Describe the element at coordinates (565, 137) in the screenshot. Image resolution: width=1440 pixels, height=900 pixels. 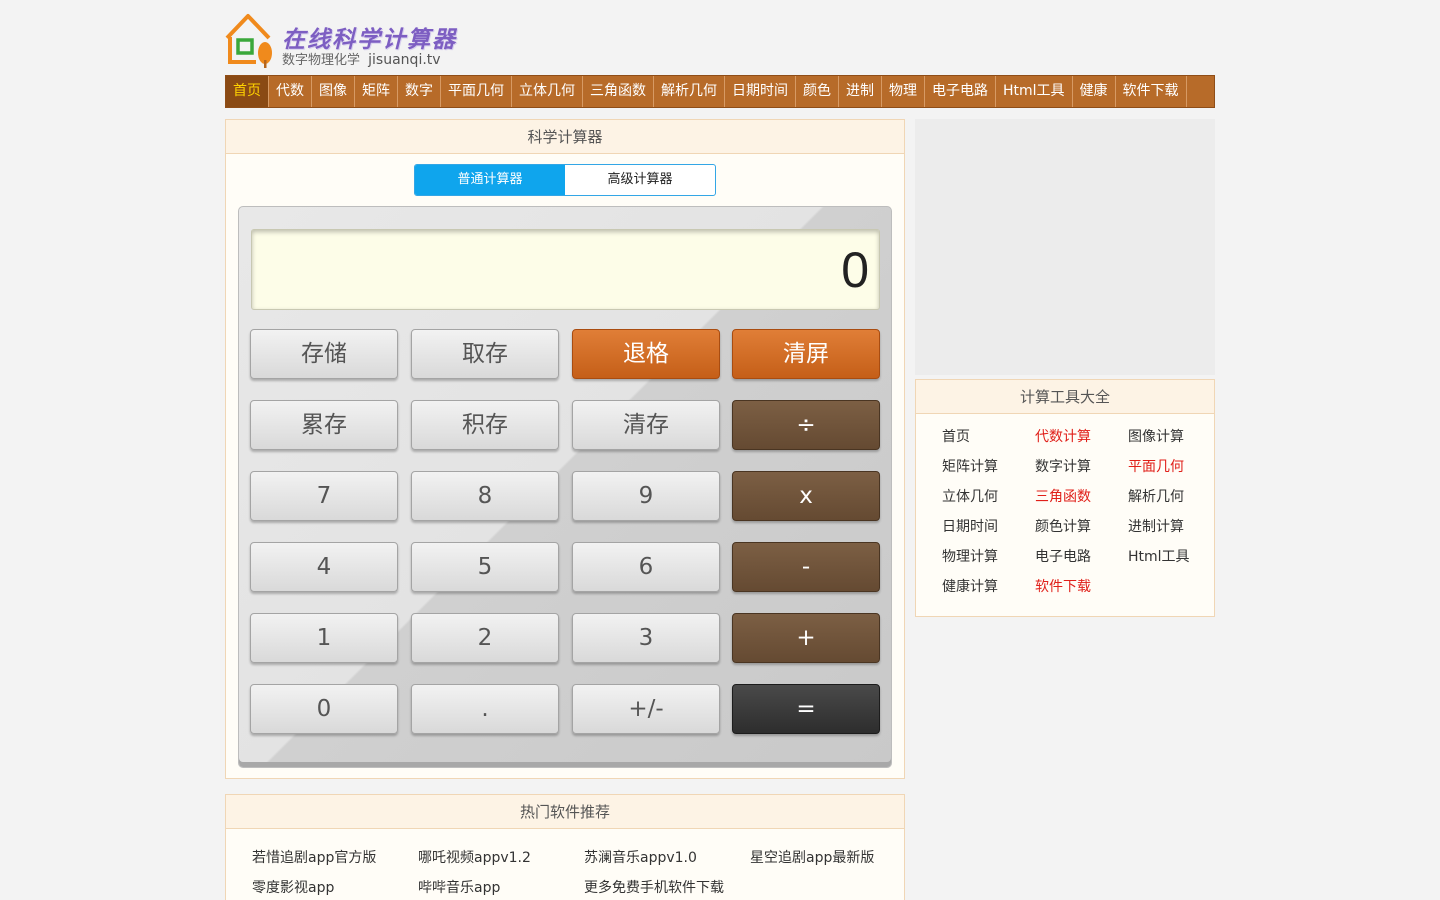
I see `calculator-title: 科学计算器` at that location.